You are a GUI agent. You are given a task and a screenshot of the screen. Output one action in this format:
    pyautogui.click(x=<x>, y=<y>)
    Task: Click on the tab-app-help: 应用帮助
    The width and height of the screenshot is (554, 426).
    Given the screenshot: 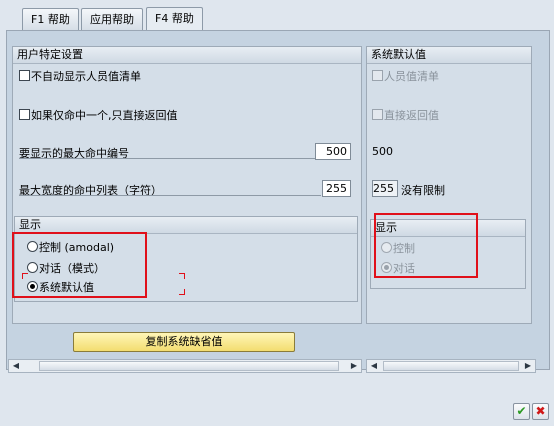 What is the action you would take?
    pyautogui.click(x=112, y=19)
    